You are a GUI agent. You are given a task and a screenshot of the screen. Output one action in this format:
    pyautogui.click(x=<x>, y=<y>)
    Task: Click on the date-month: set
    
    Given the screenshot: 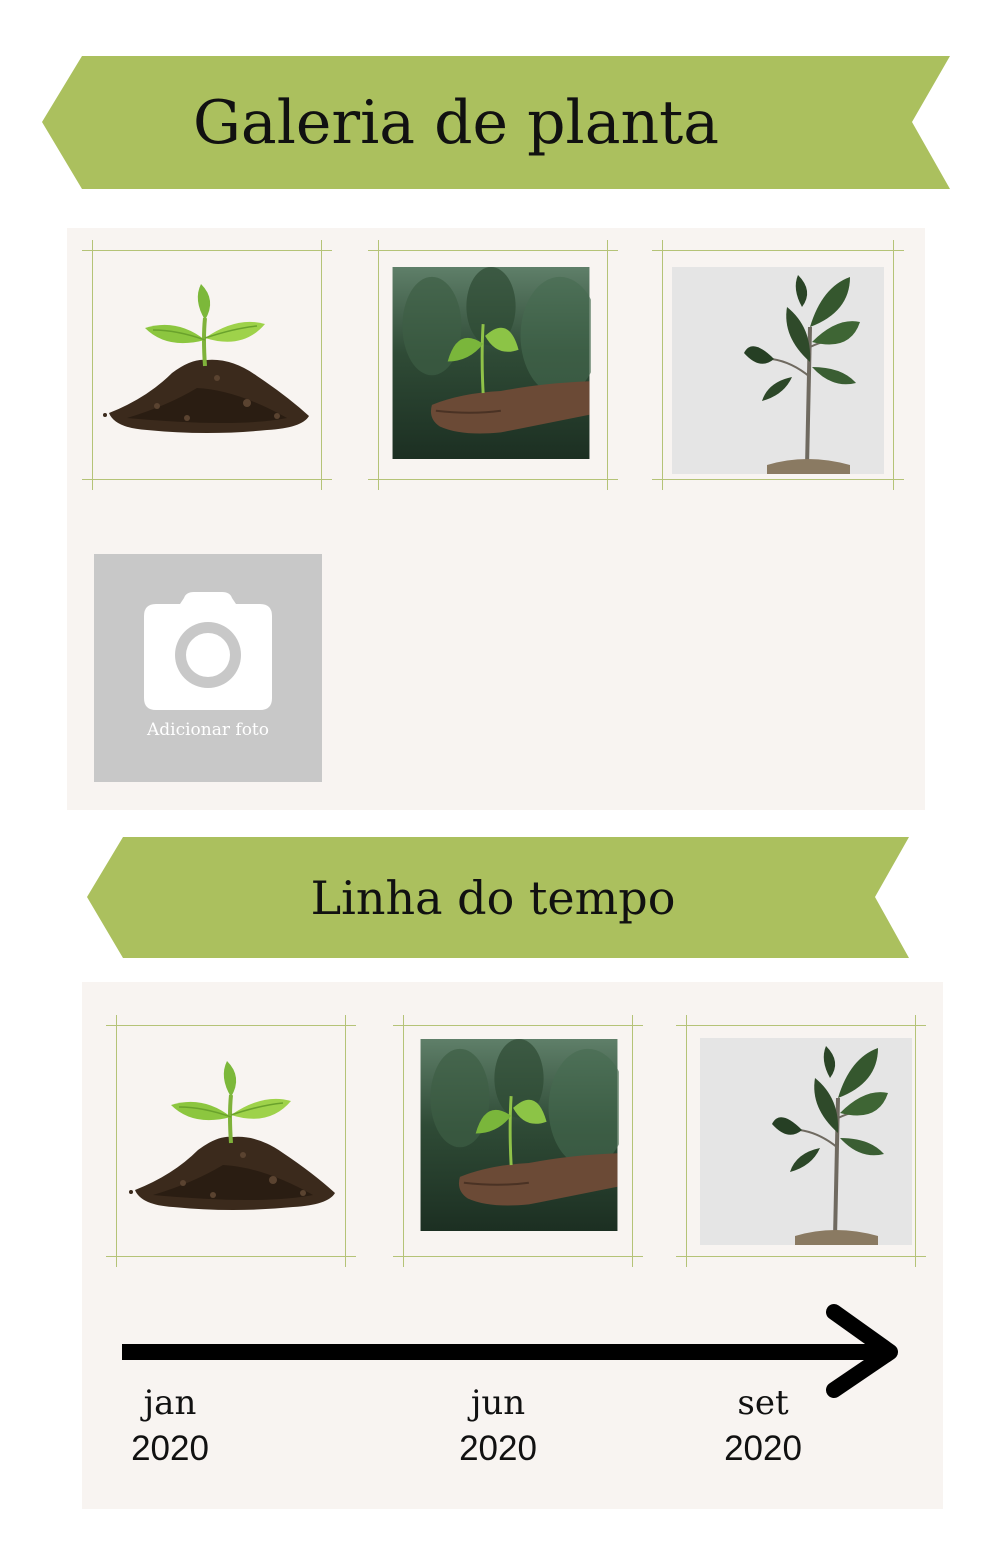 What is the action you would take?
    pyautogui.click(x=763, y=1403)
    